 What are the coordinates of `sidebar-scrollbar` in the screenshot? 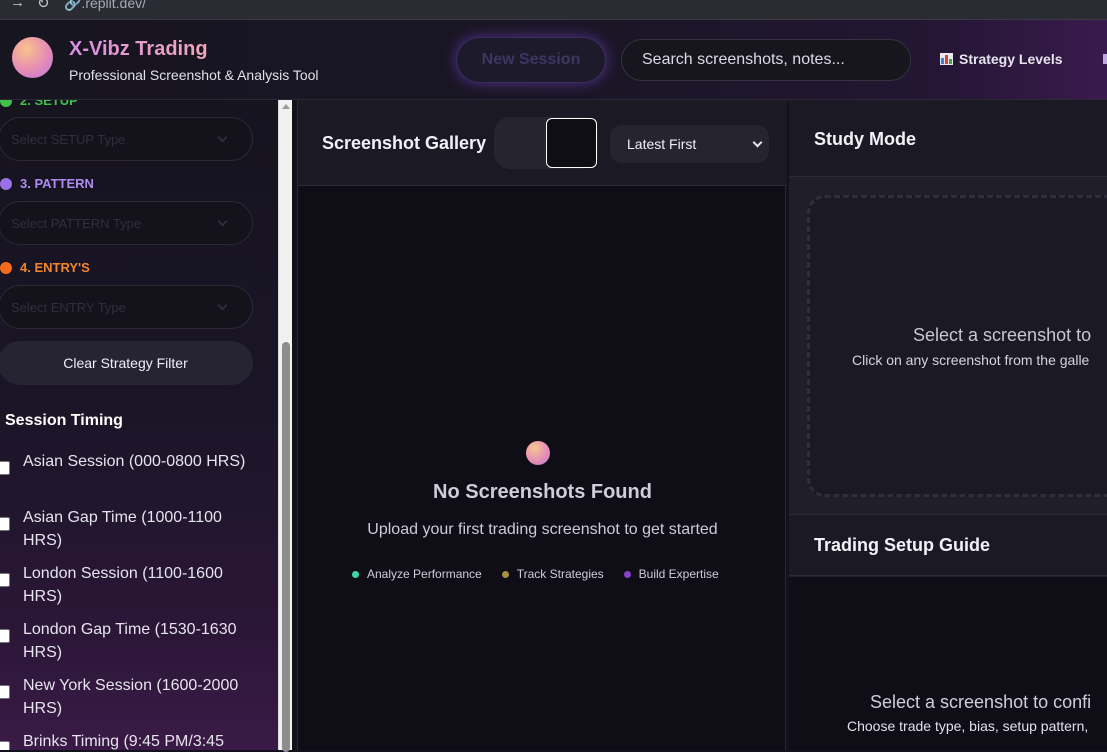 It's located at (285, 426).